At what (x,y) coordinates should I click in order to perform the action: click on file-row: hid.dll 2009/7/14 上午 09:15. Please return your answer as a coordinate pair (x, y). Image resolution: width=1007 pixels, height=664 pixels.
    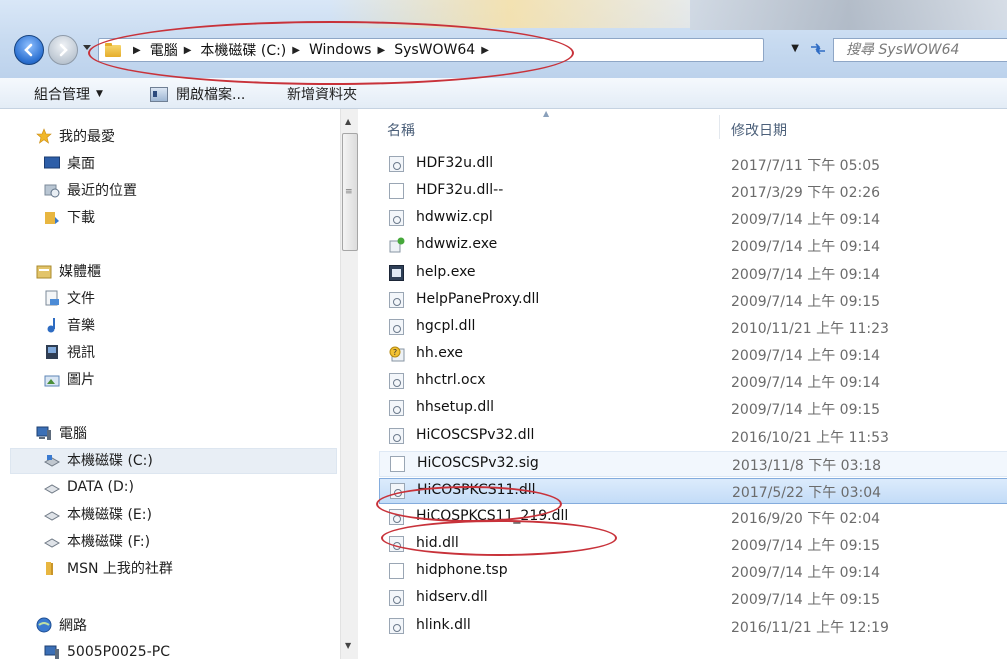
    Looking at the image, I should click on (692, 544).